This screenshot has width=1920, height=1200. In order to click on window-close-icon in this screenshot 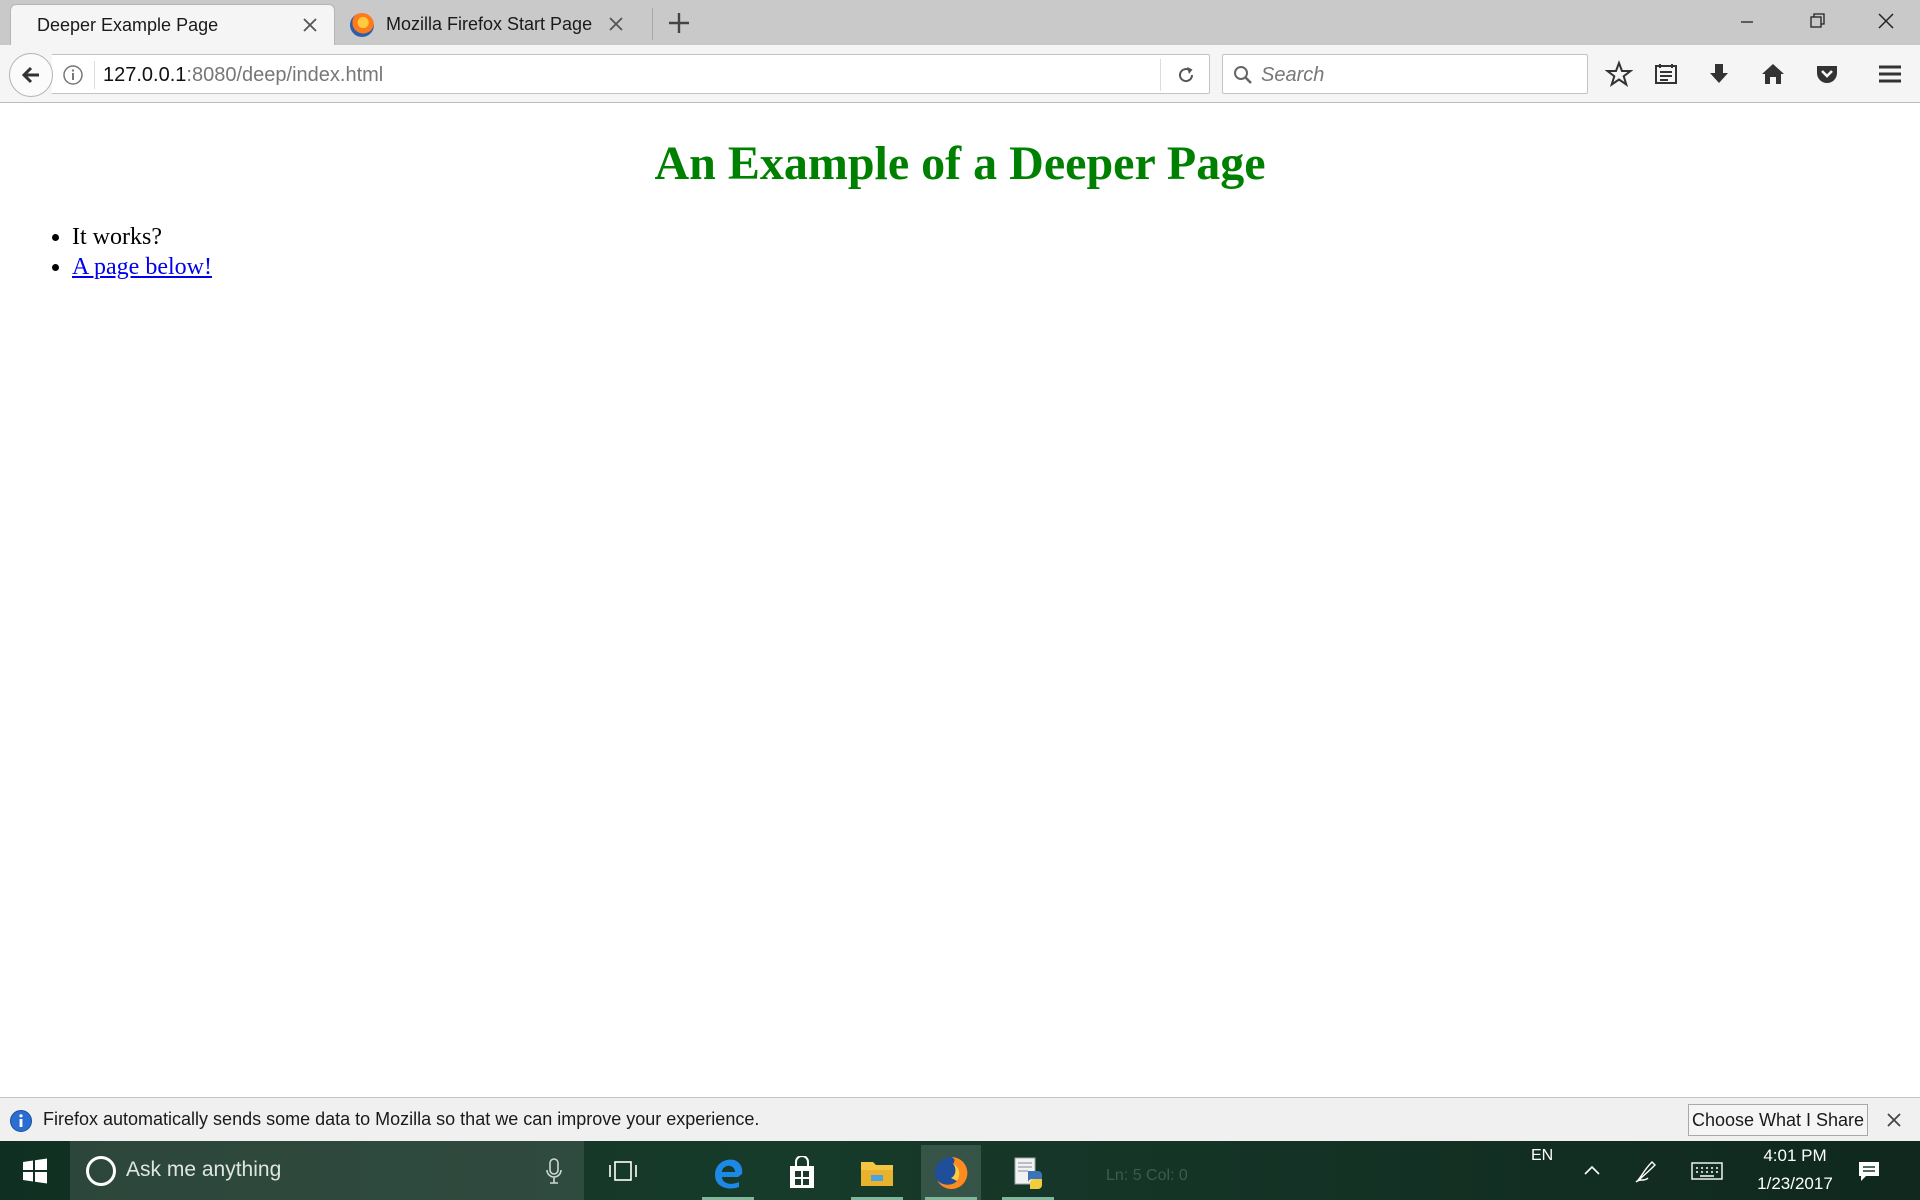, I will do `click(1886, 21)`.